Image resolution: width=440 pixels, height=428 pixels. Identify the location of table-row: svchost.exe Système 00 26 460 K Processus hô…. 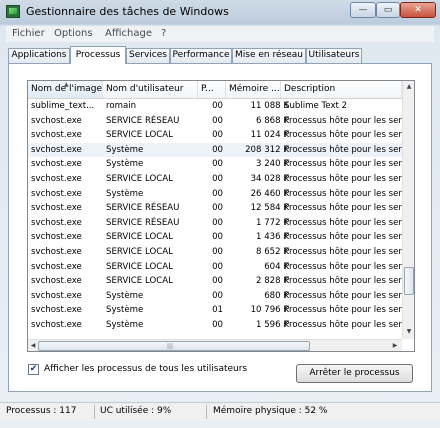
(215, 194).